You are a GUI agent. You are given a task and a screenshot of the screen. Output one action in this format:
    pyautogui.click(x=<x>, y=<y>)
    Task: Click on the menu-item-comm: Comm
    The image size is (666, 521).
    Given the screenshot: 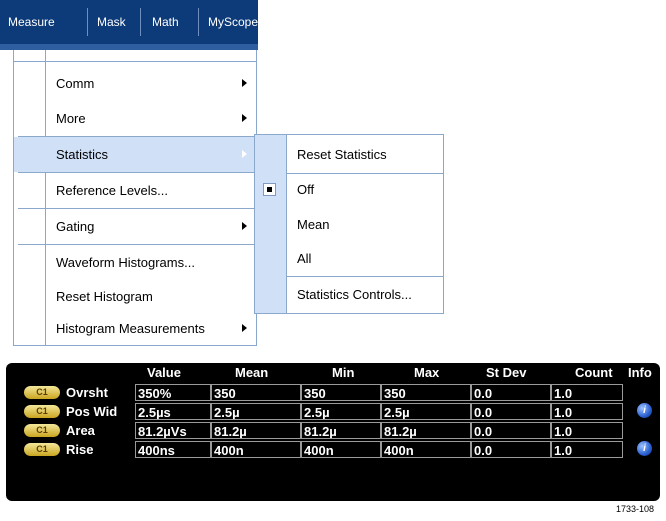 What is the action you would take?
    pyautogui.click(x=135, y=83)
    